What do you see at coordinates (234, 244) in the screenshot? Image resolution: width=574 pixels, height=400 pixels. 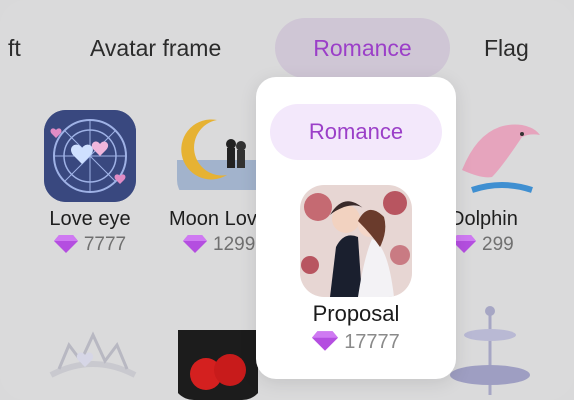 I see `gift-price-value: 1299` at bounding box center [234, 244].